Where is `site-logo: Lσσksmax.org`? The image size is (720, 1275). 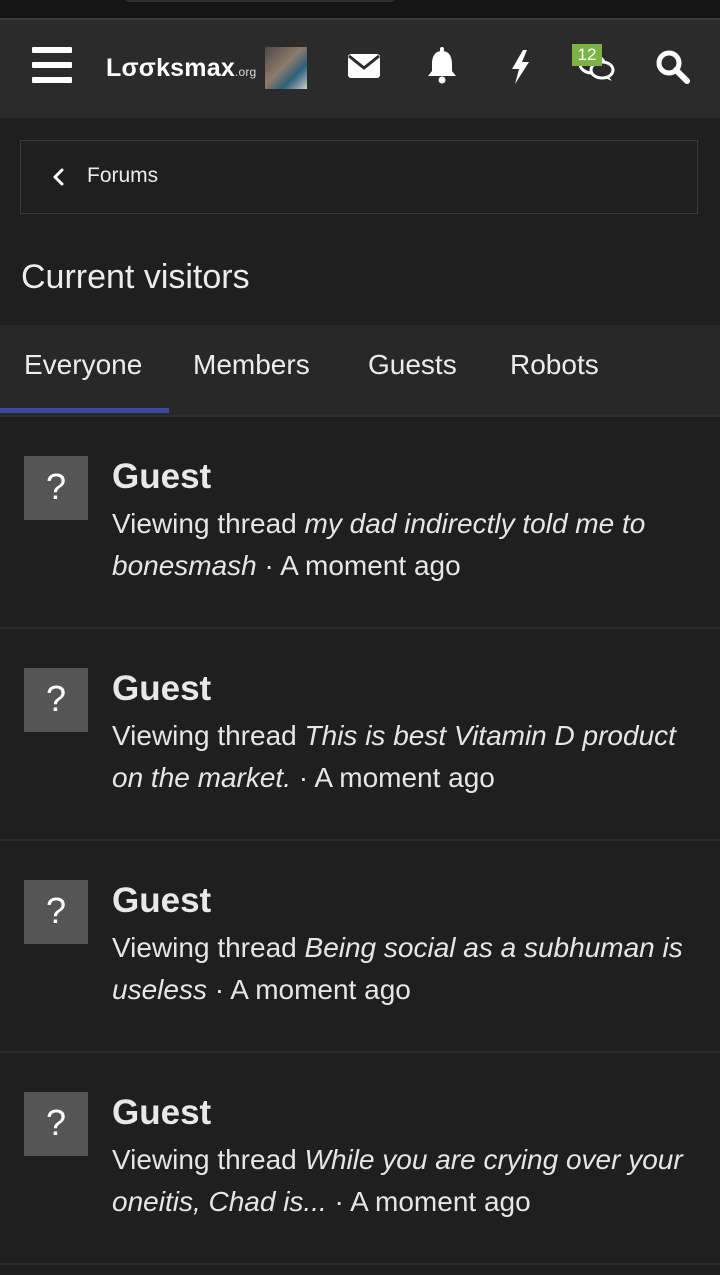
site-logo: Lσσksmax.org is located at coordinates (181, 68).